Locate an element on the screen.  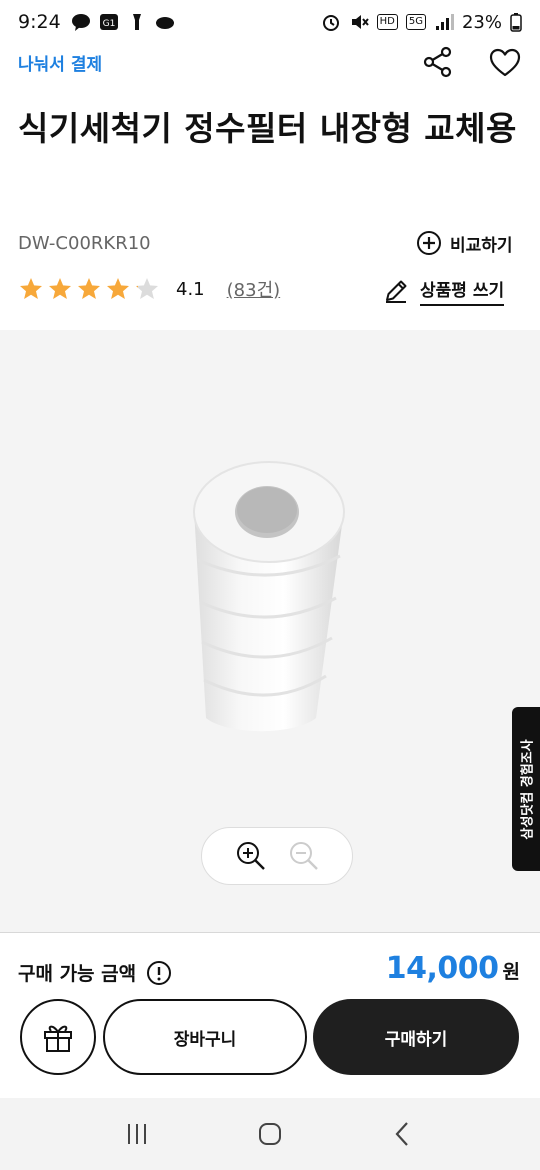
experience-survey-tab: 삼성닷컴 경험조사 is located at coordinates (526, 789).